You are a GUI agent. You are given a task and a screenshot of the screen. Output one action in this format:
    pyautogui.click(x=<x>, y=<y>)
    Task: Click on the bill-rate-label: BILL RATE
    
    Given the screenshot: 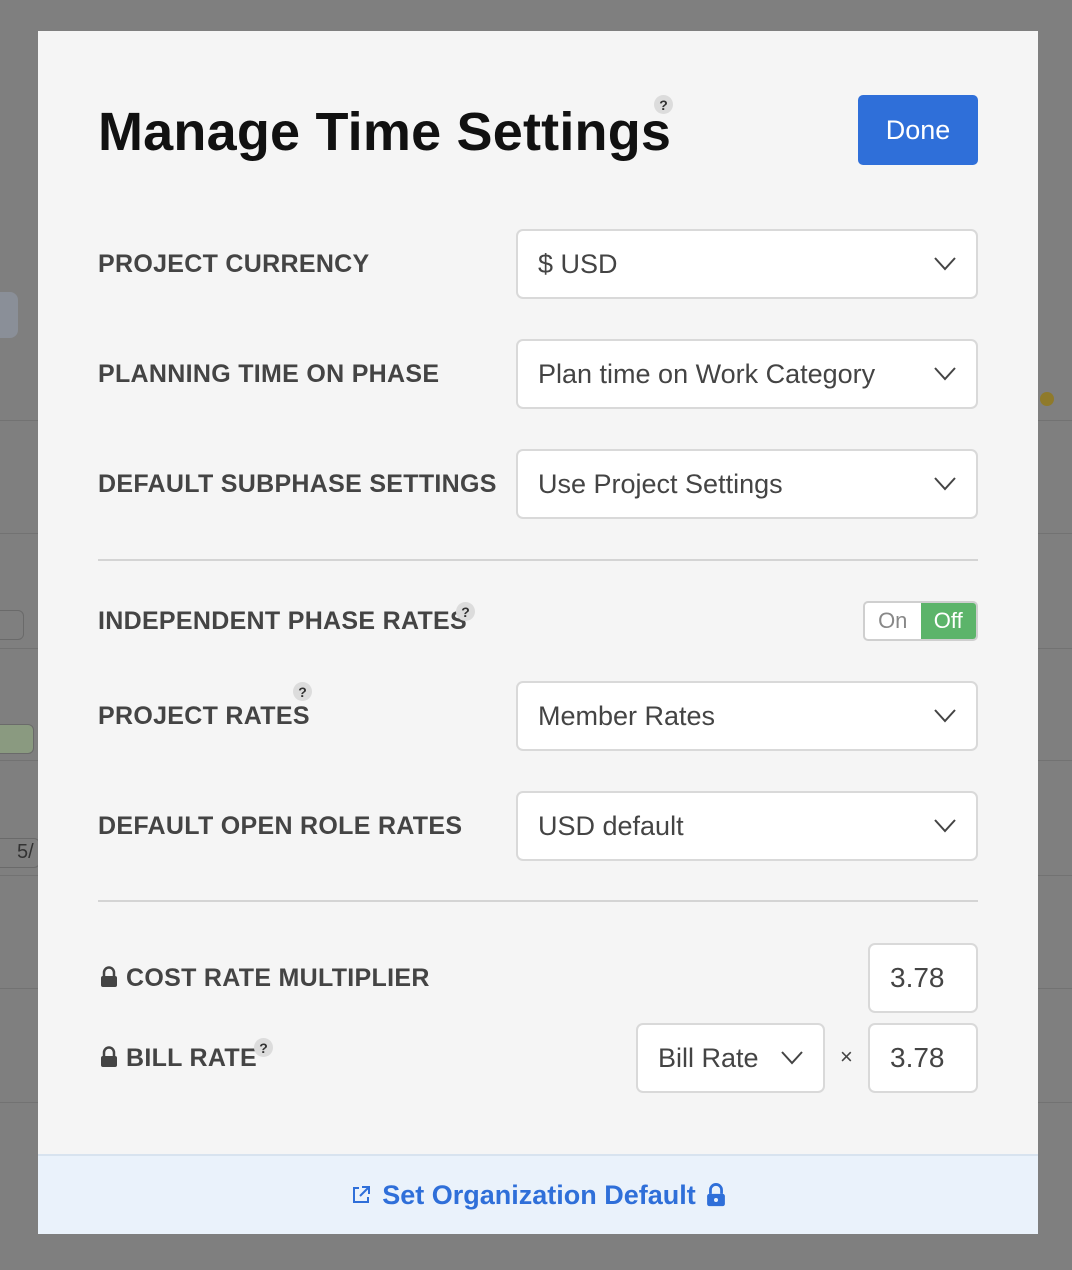 What is the action you would take?
    pyautogui.click(x=191, y=1058)
    